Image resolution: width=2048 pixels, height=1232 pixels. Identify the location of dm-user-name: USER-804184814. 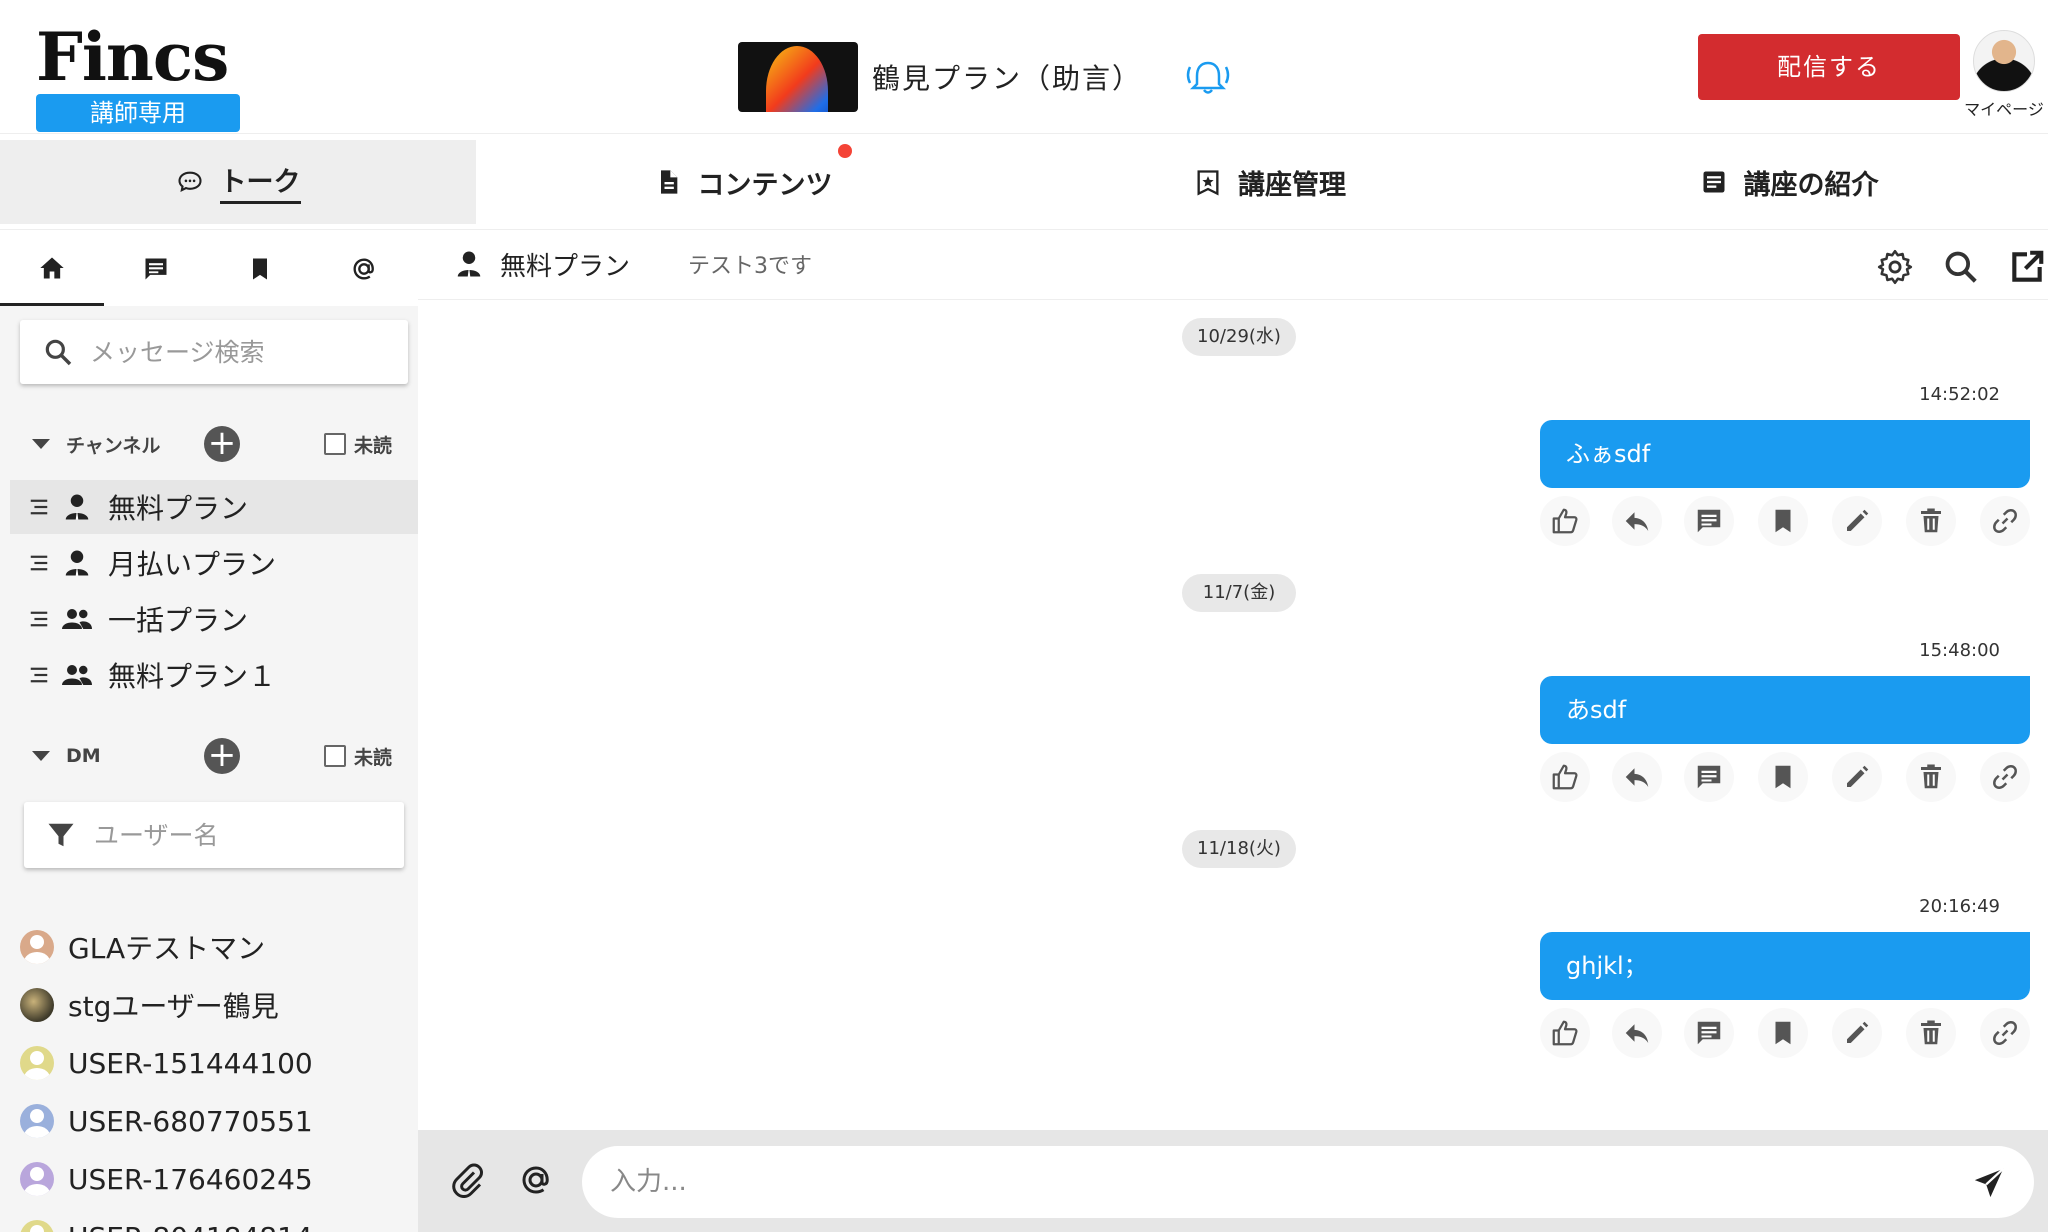
(190, 1226).